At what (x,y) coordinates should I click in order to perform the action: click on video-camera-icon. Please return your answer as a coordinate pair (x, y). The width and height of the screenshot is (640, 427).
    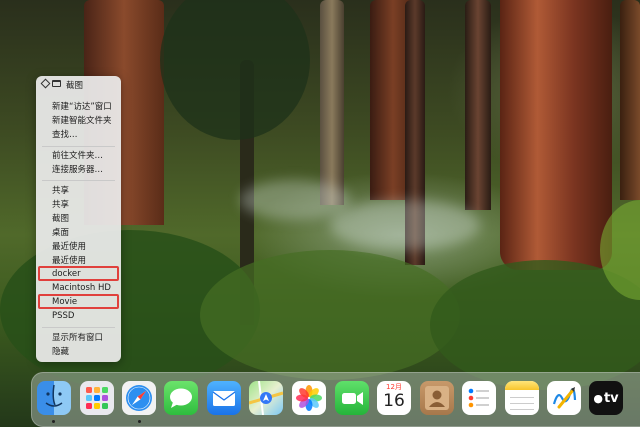
    Looking at the image, I should click on (352, 398).